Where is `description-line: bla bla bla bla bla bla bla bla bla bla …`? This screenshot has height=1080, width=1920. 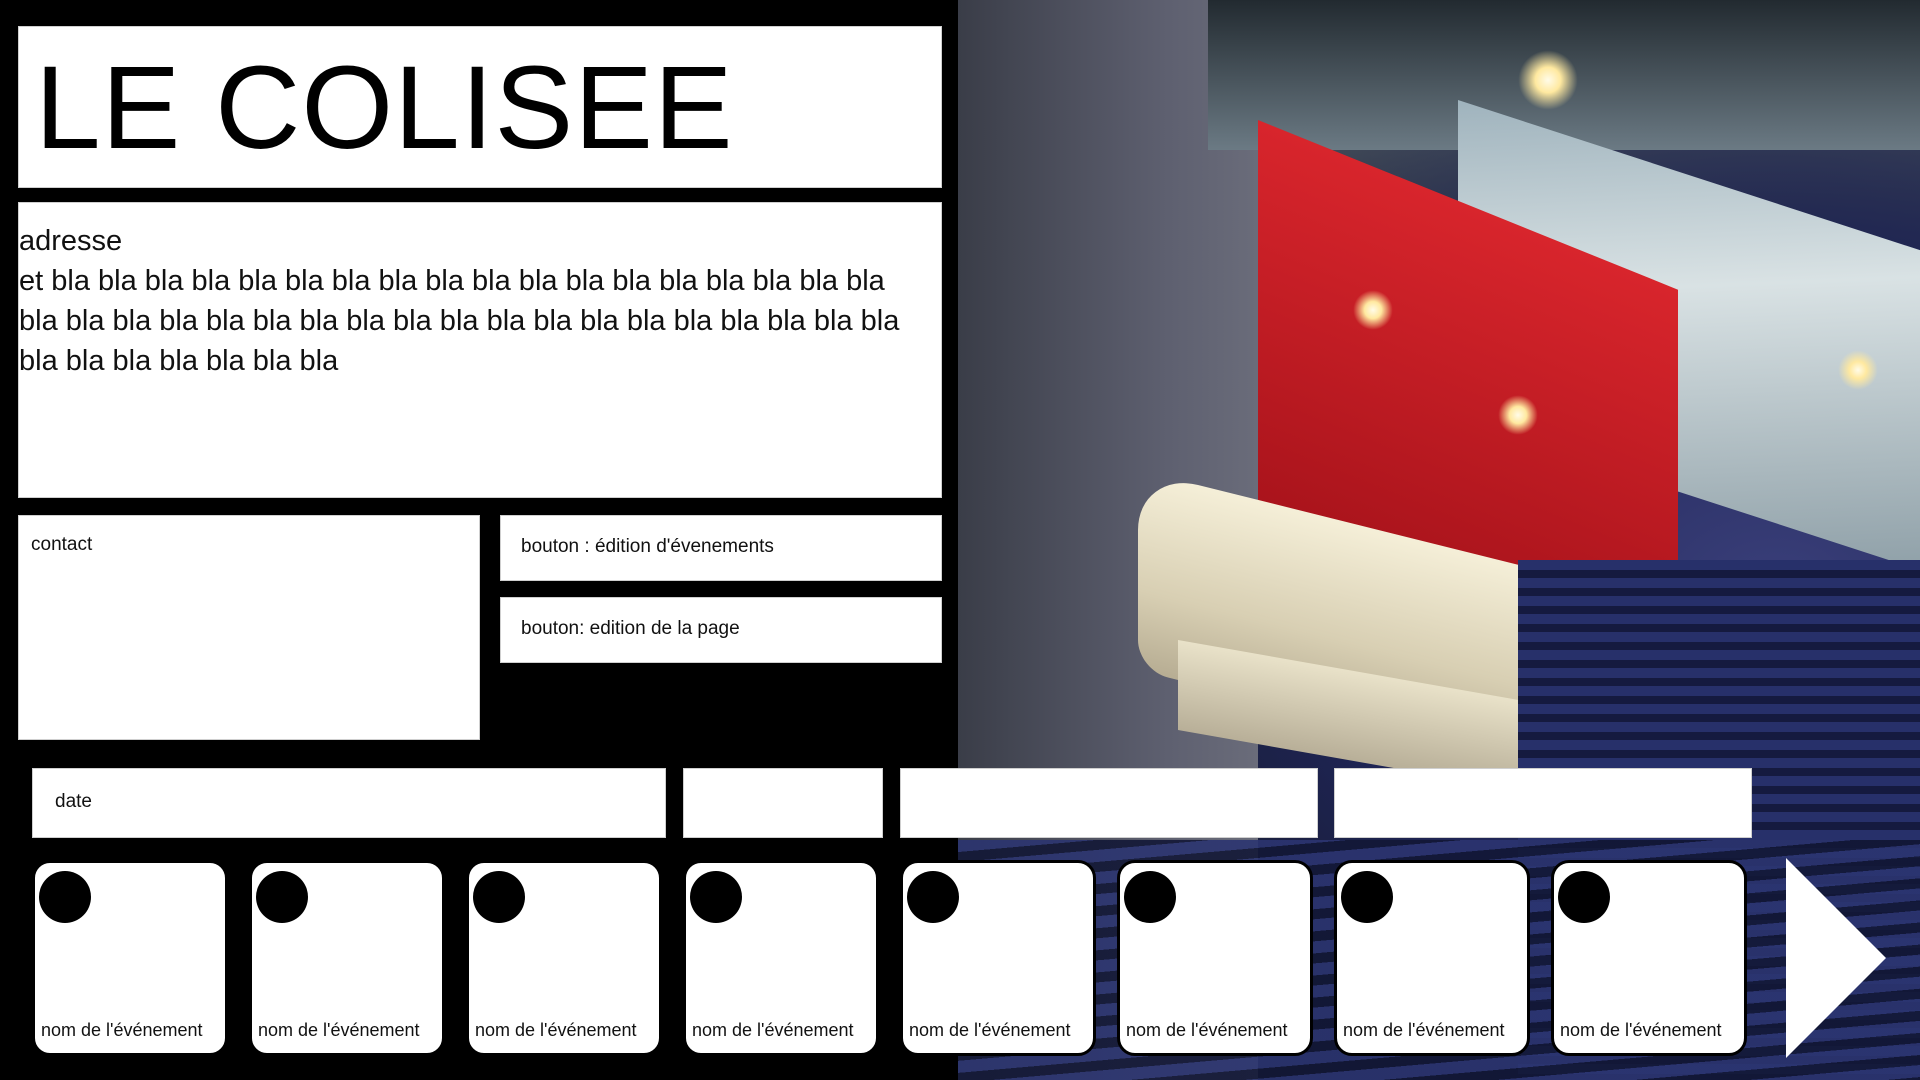 description-line: bla bla bla bla bla bla bla bla bla bla … is located at coordinates (459, 321).